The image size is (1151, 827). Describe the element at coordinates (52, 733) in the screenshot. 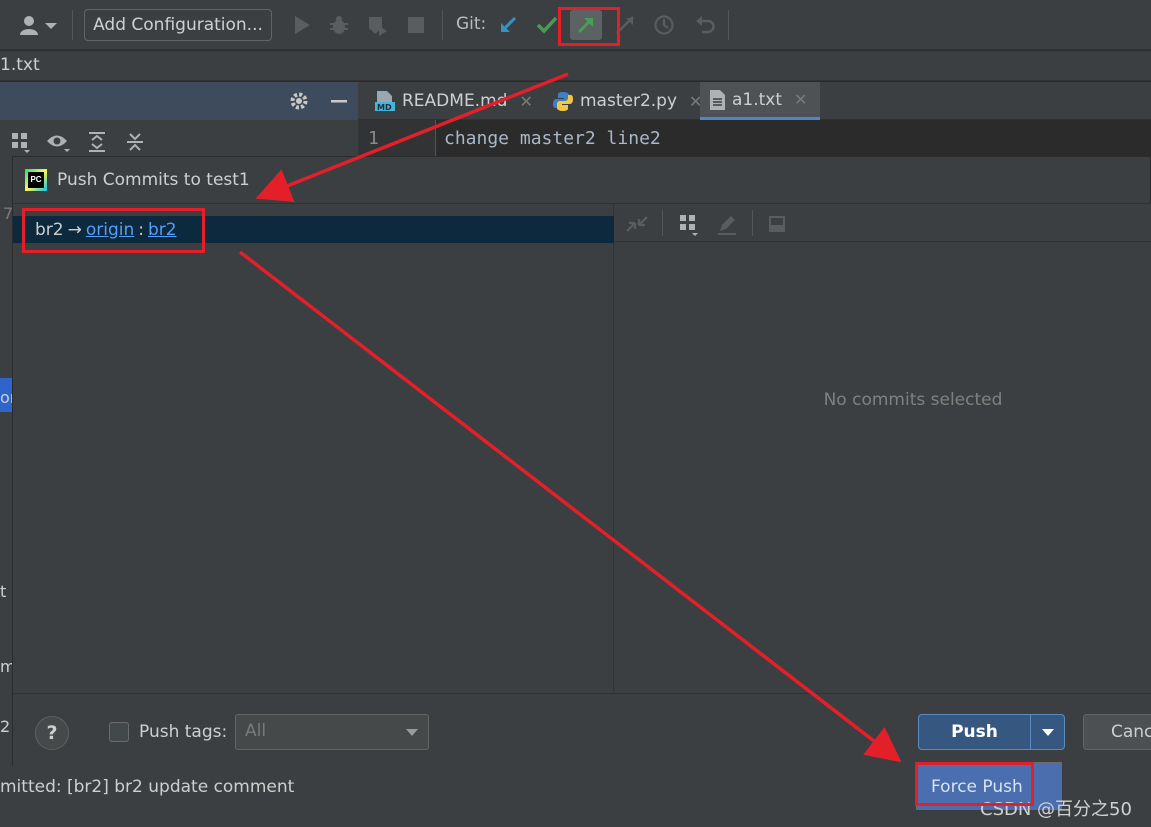

I see `help-button: ?` at that location.